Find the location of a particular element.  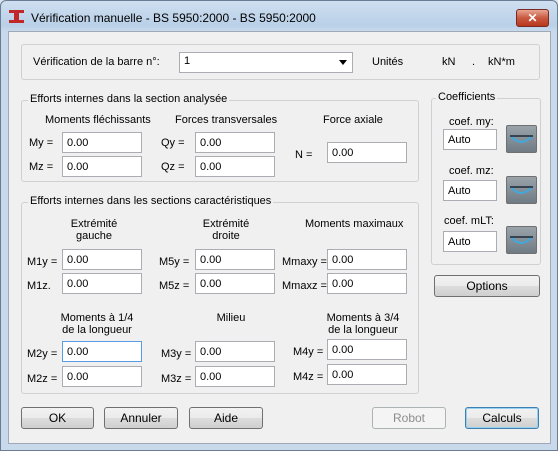

coef-mlt-input is located at coordinates (470, 241).